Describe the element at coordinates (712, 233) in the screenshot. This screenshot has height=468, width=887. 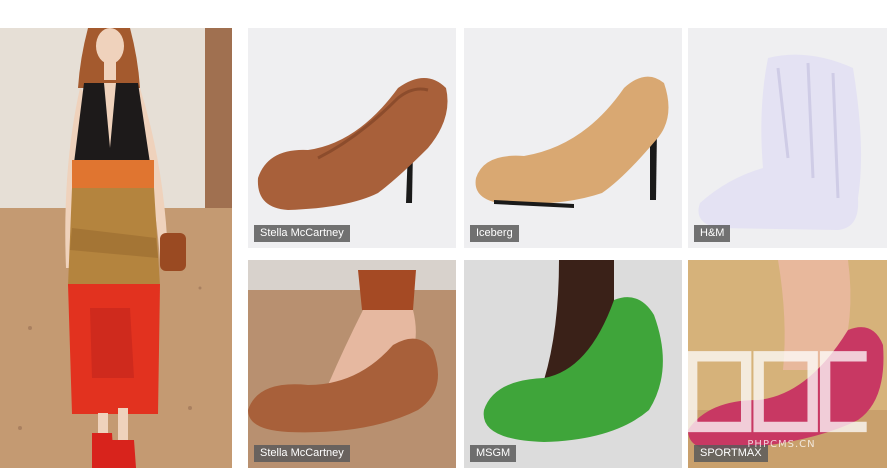
I see `brand-label: H&M` at that location.